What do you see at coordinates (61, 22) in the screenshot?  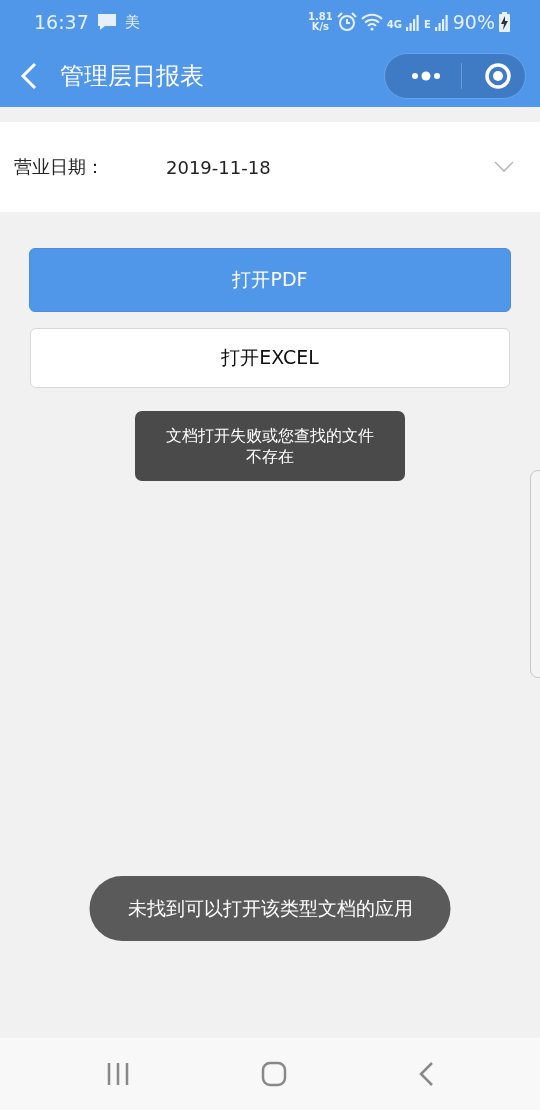 I see `clock: 16:37` at bounding box center [61, 22].